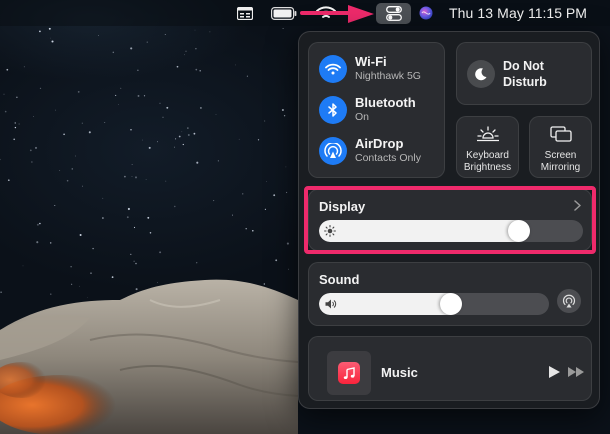  I want to click on airdrop-toggle: AirDrop Contacts Only, so click(370, 150).